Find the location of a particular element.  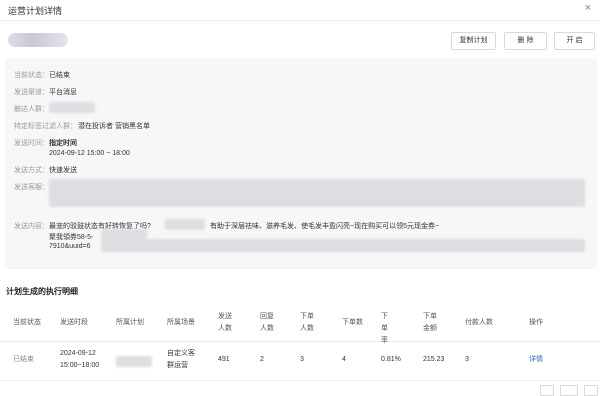

content-line3: 7910&uuid=6 is located at coordinates (70, 246).